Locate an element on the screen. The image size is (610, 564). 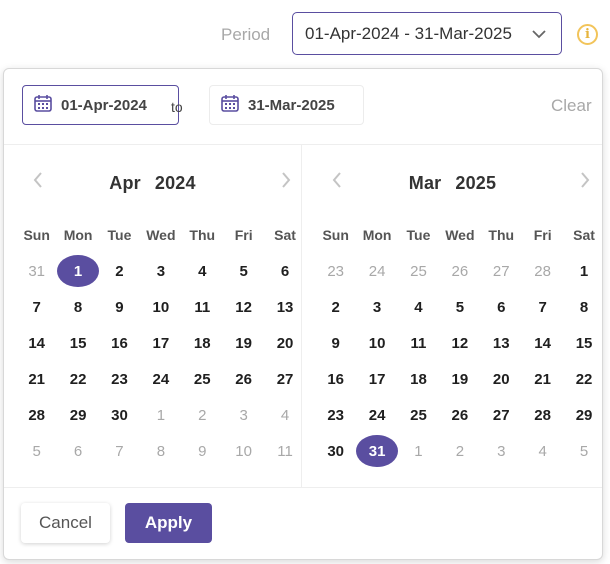
cancel-button: Cancel is located at coordinates (65, 523).